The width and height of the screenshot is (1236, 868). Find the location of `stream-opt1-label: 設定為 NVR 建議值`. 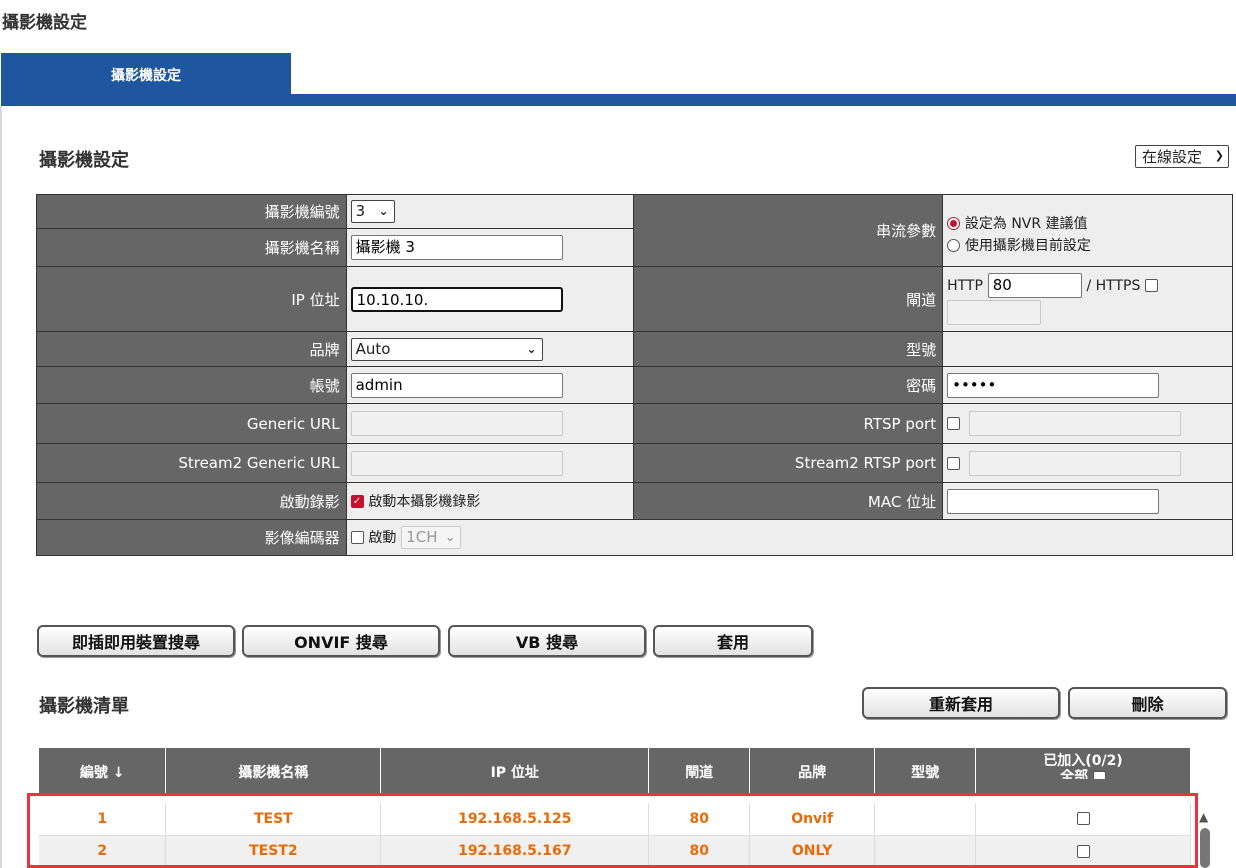

stream-opt1-label: 設定為 NVR 建議值 is located at coordinates (1026, 223).